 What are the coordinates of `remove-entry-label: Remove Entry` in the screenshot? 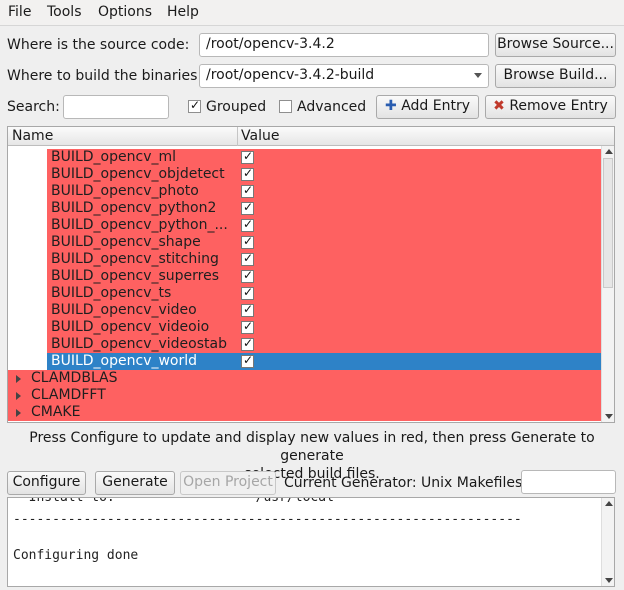 It's located at (558, 106).